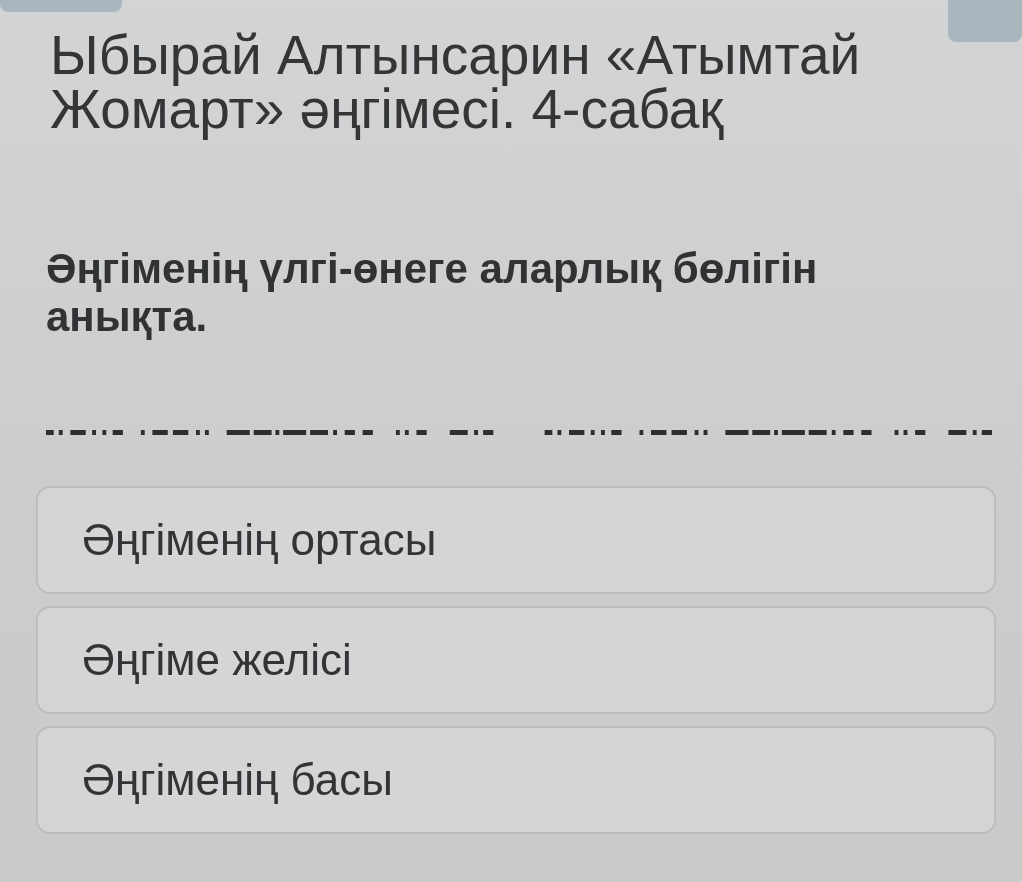  Describe the element at coordinates (516, 540) in the screenshot. I see `answer-option: Әңгіменің ортасы` at that location.